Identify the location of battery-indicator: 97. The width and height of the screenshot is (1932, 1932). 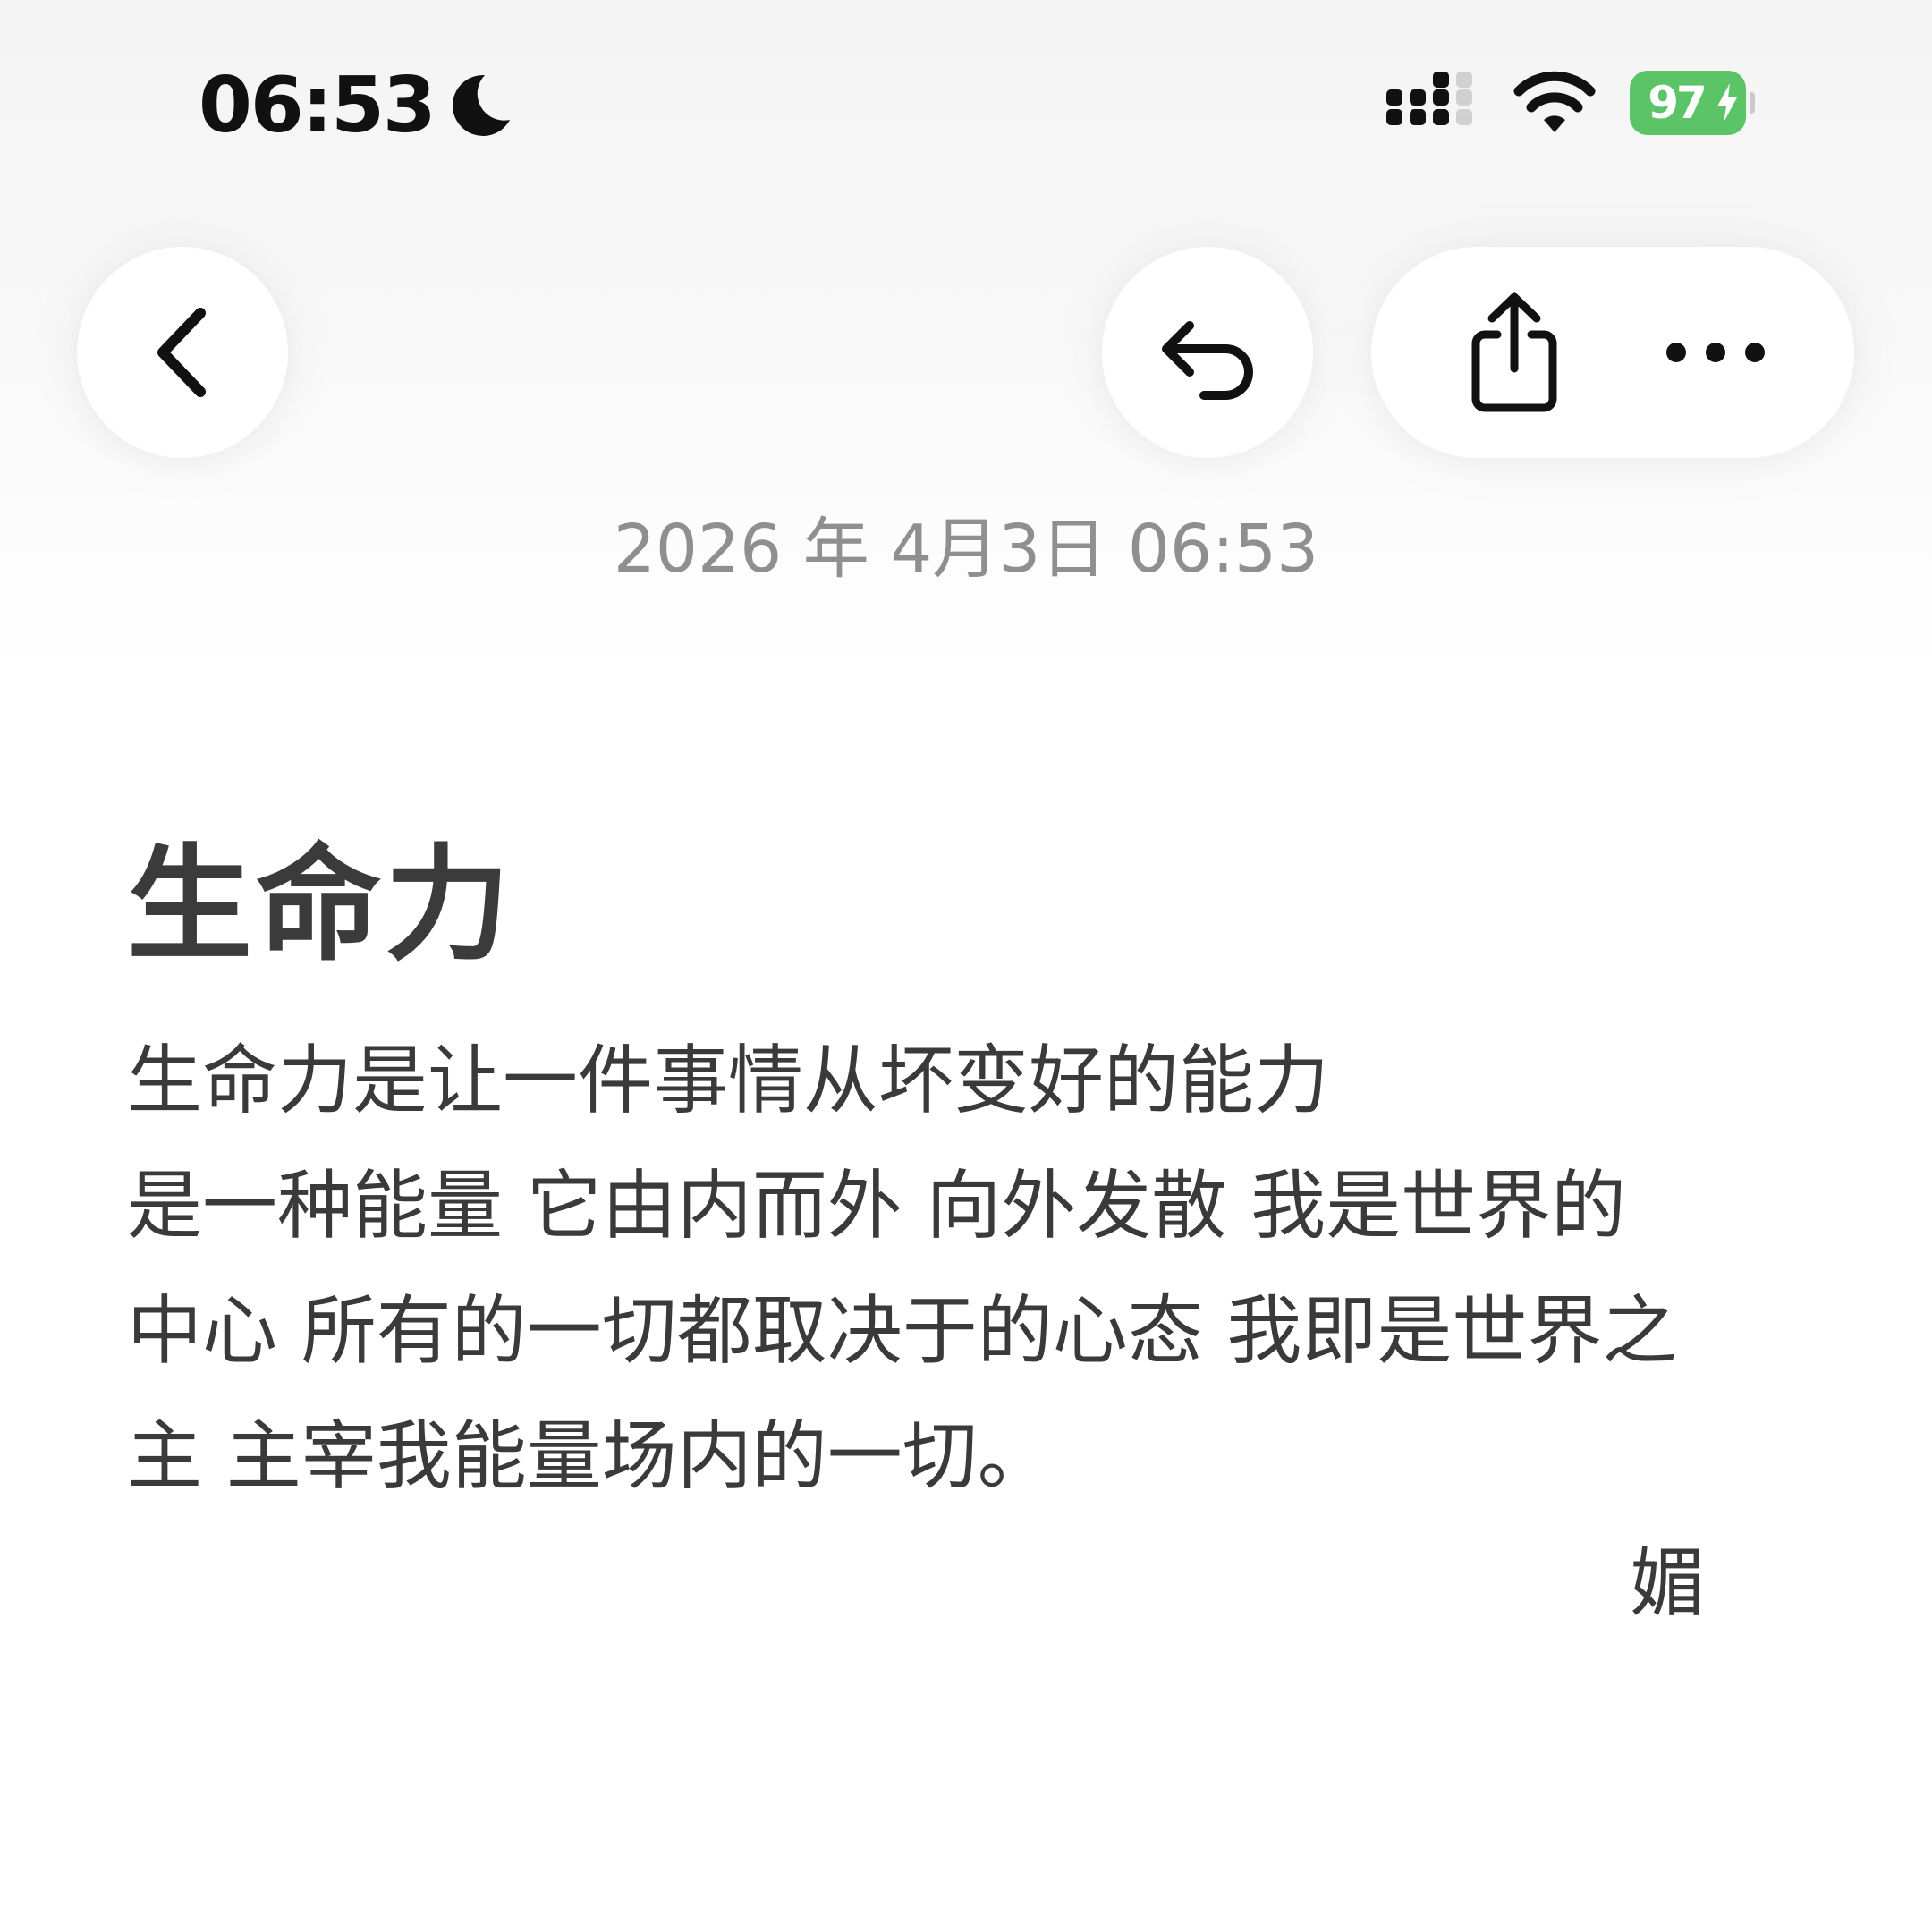
(1692, 103).